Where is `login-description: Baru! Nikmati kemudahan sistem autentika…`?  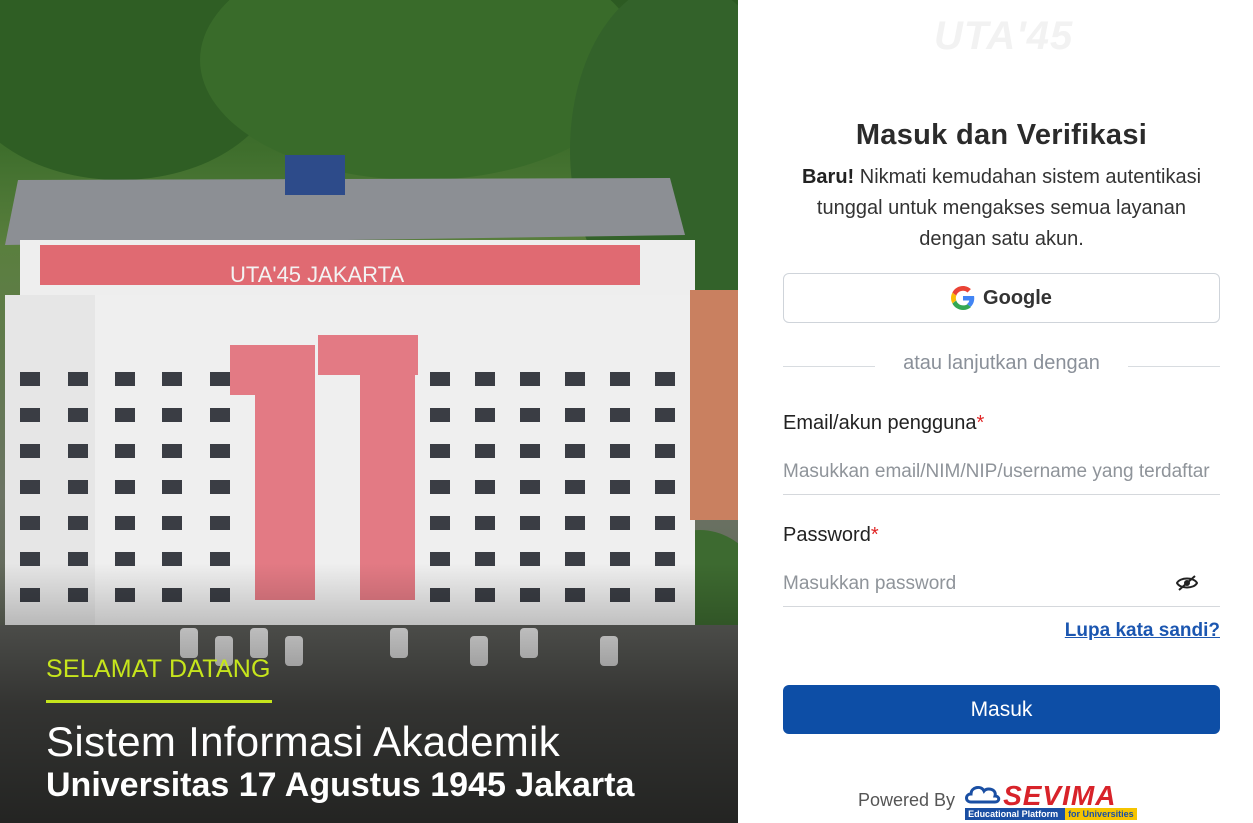
login-description: Baru! Nikmati kemudahan sistem autentika… is located at coordinates (1001, 208).